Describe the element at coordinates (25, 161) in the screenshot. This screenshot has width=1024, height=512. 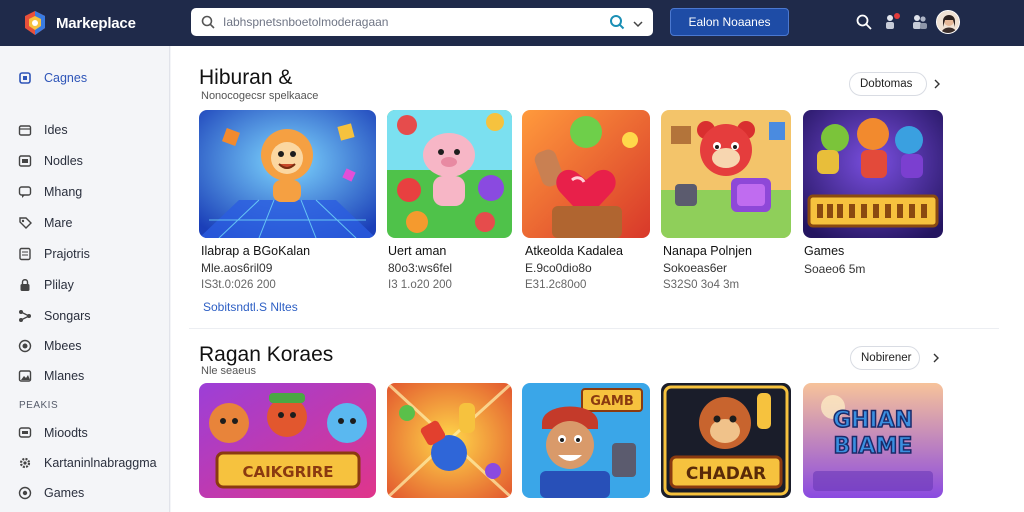
I see `grid-icon` at that location.